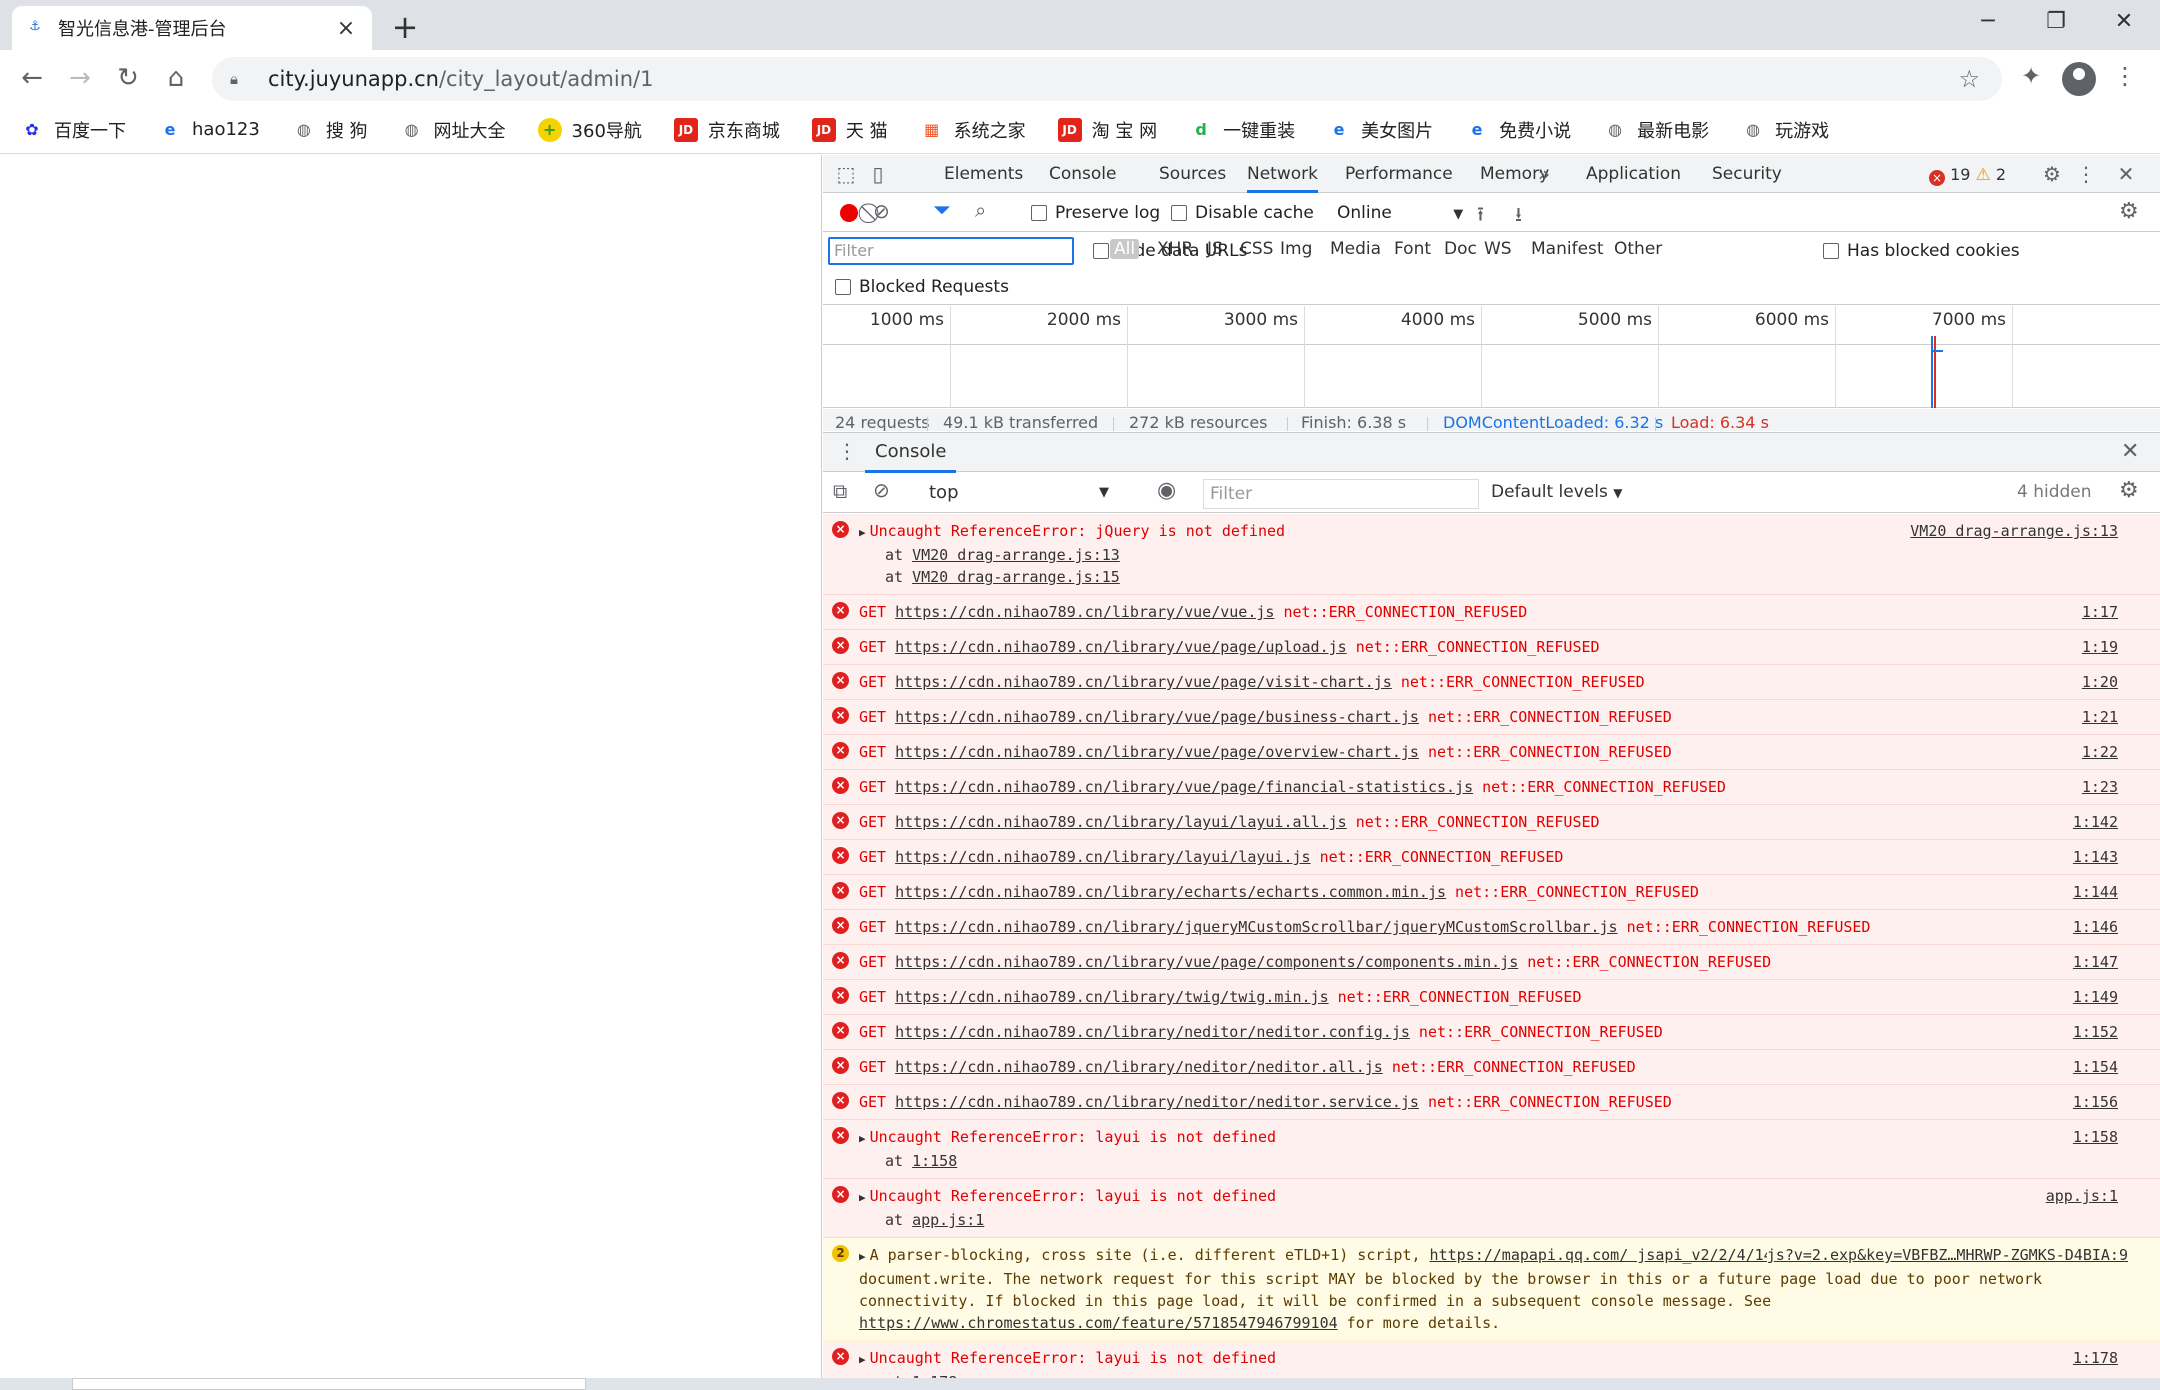  Describe the element at coordinates (846, 174) in the screenshot. I see `inspect-element-icon: ⬚` at that location.